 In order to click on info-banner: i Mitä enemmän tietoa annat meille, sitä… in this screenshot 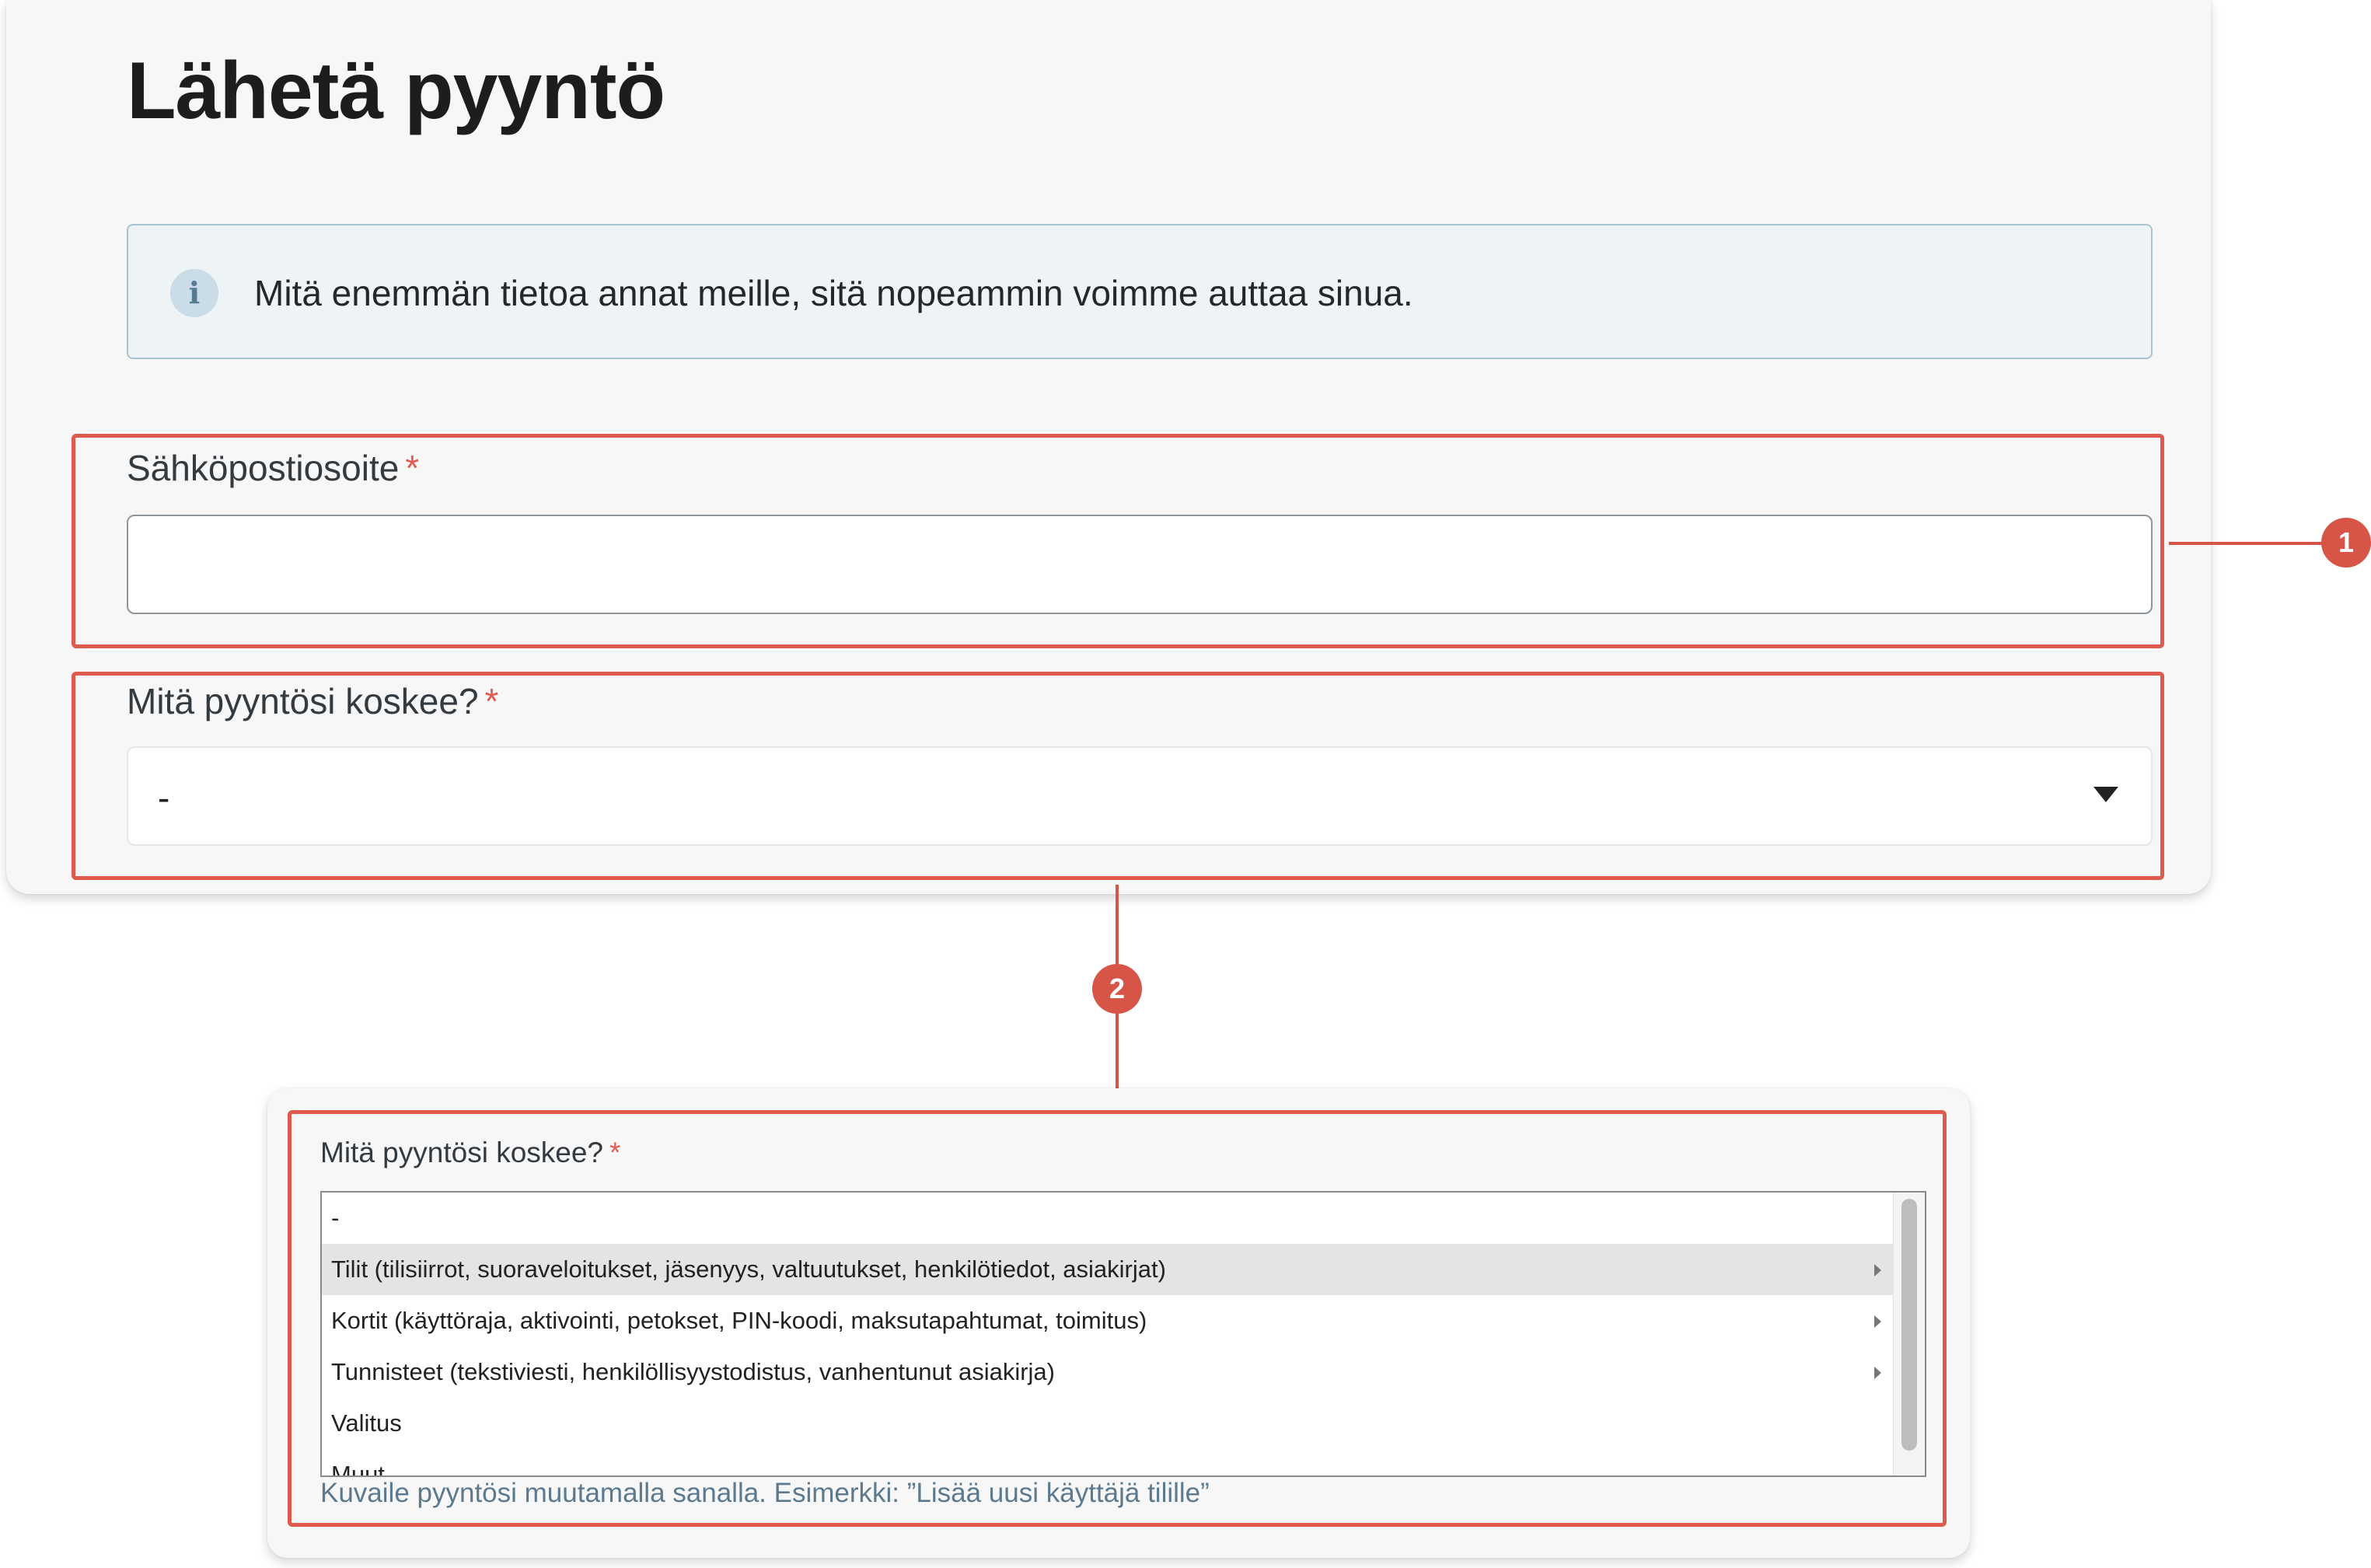, I will do `click(1140, 291)`.